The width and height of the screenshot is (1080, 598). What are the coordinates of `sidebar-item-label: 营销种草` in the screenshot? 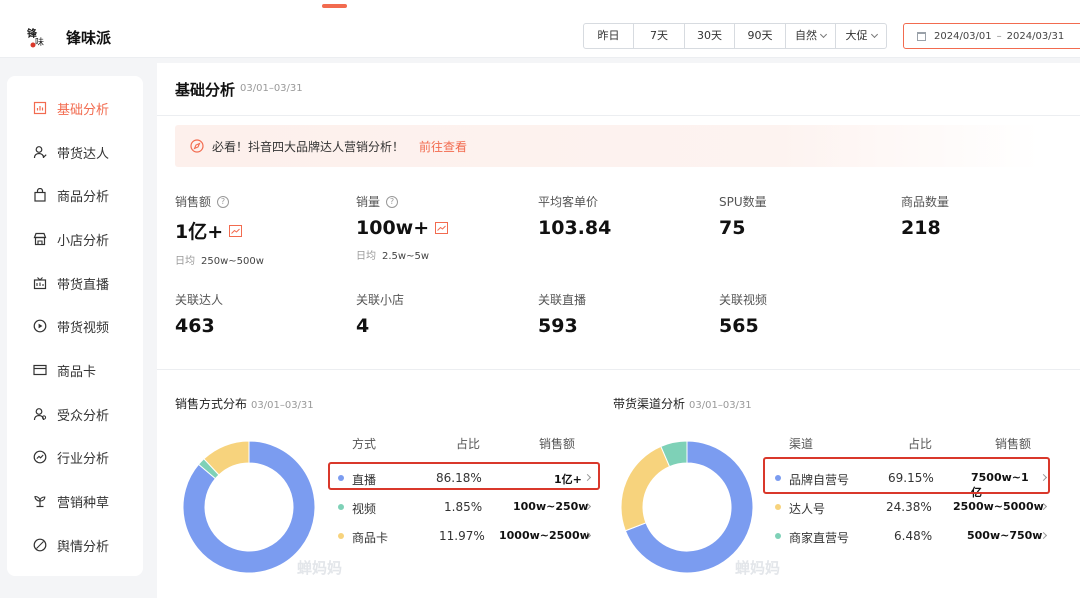 It's located at (83, 503).